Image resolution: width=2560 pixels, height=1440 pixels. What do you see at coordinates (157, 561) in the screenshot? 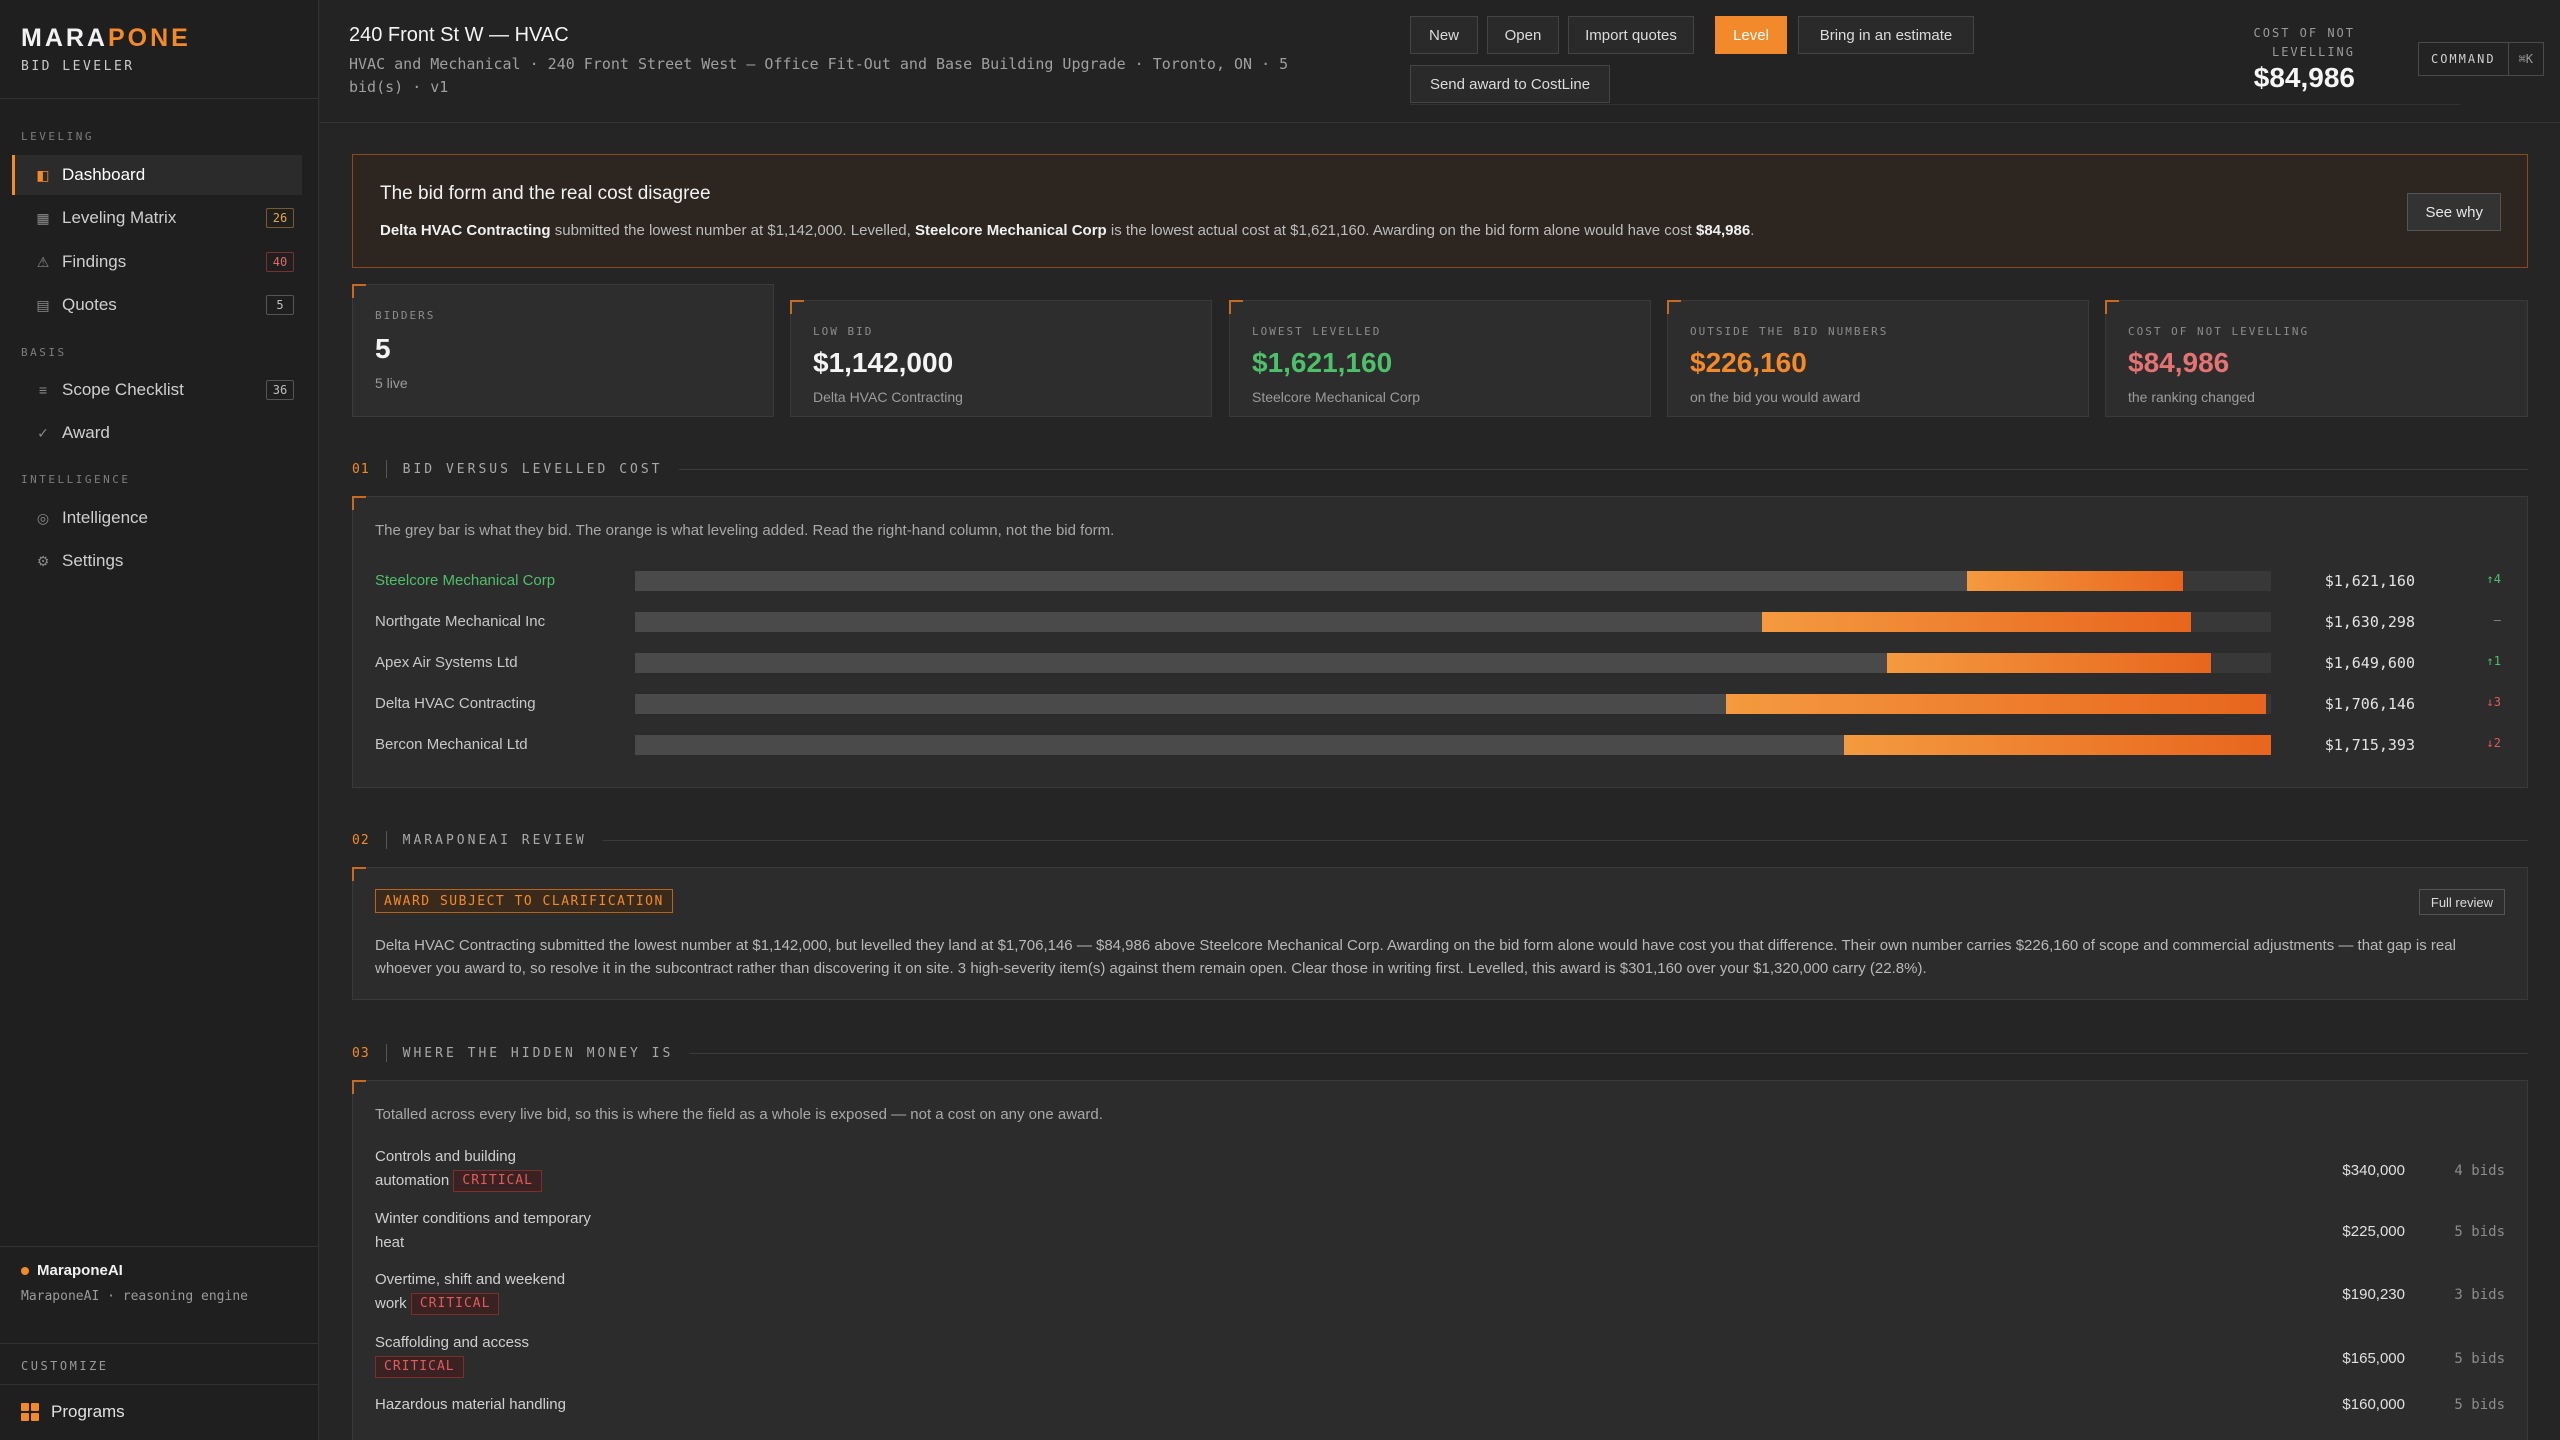
I see `sidebar-item-settings: ⚙ Settings` at bounding box center [157, 561].